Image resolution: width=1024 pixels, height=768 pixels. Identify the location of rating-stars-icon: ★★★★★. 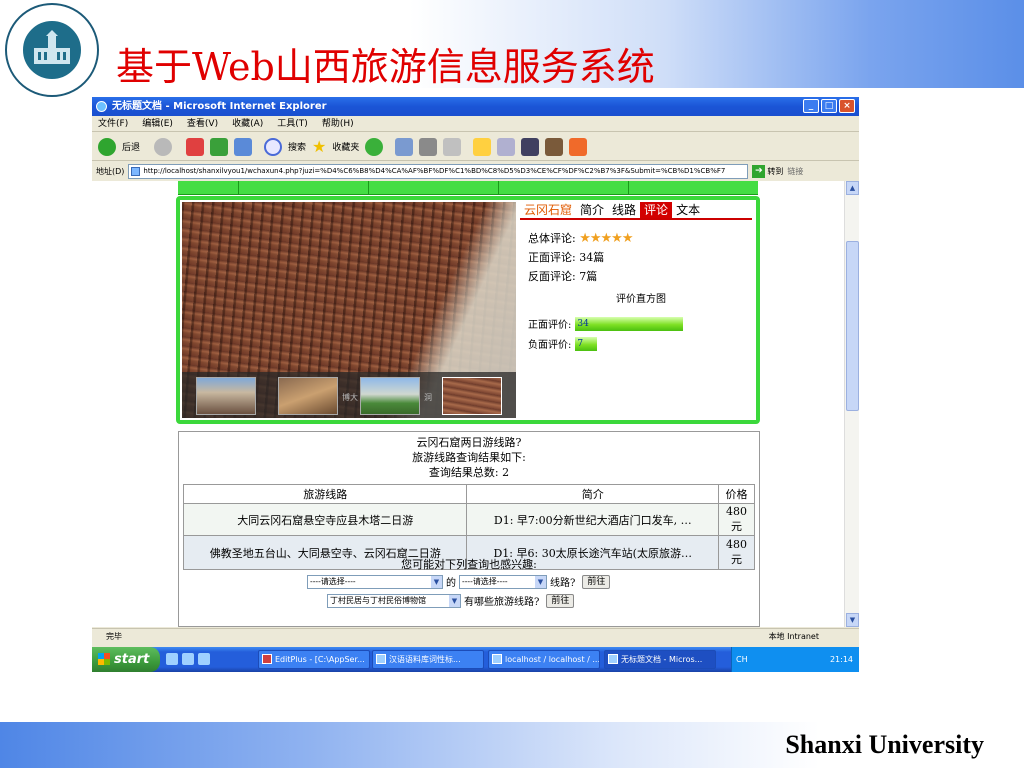
(606, 238).